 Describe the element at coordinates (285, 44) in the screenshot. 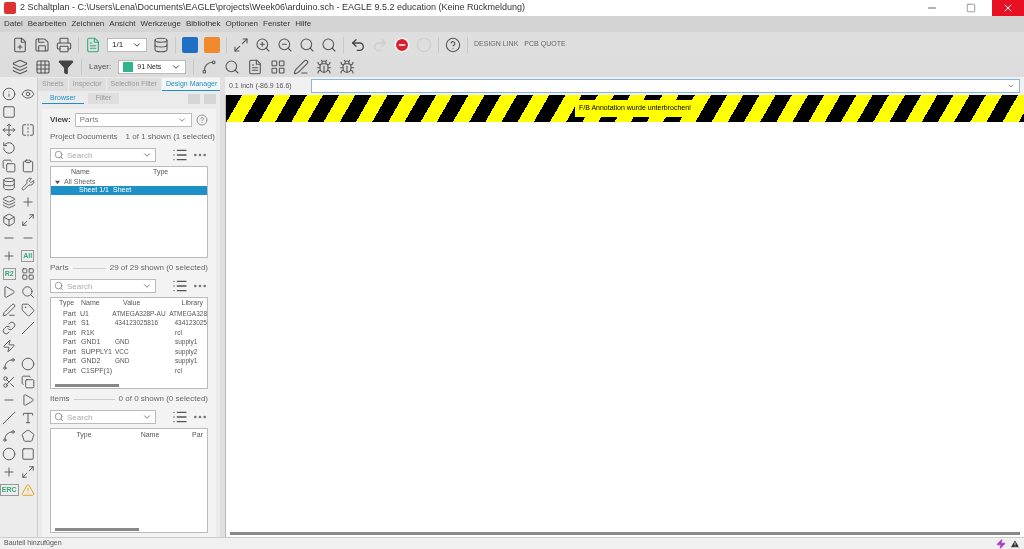

I see `zoom-out-icon` at that location.